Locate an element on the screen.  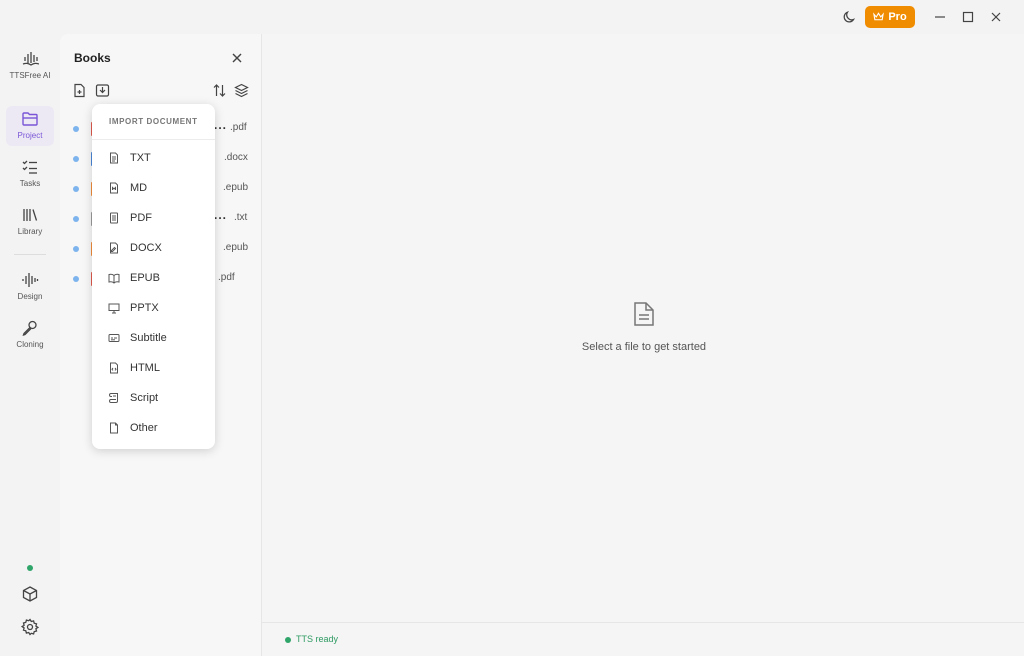
rail-divider is located at coordinates (30, 254).